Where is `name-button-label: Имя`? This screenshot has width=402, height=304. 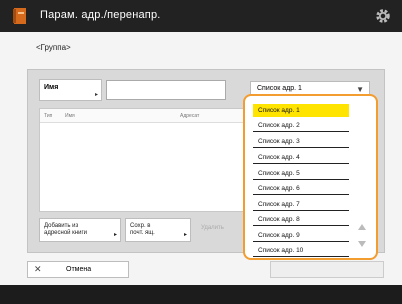
name-button-label: Имя is located at coordinates (51, 87).